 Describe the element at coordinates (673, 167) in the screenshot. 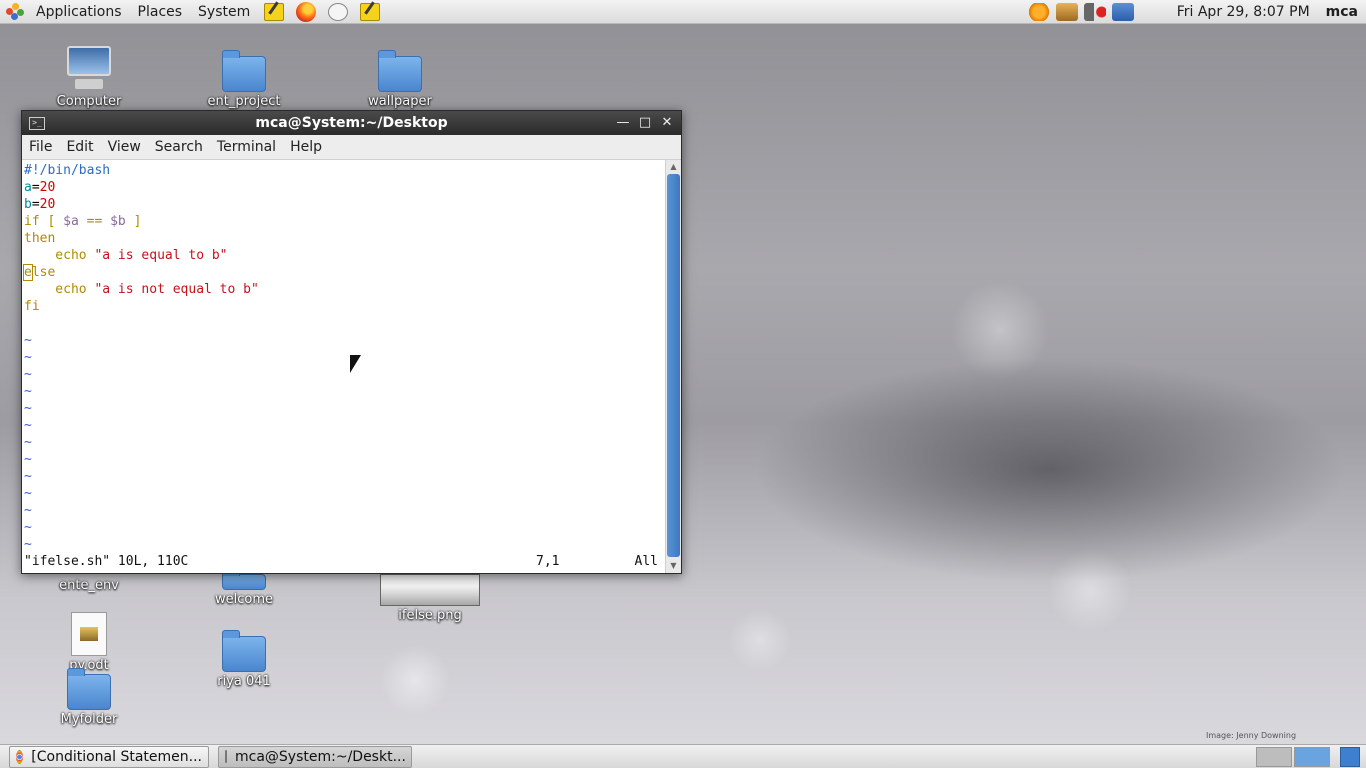

I see `scroll-up-arrow-icon: ▲` at that location.